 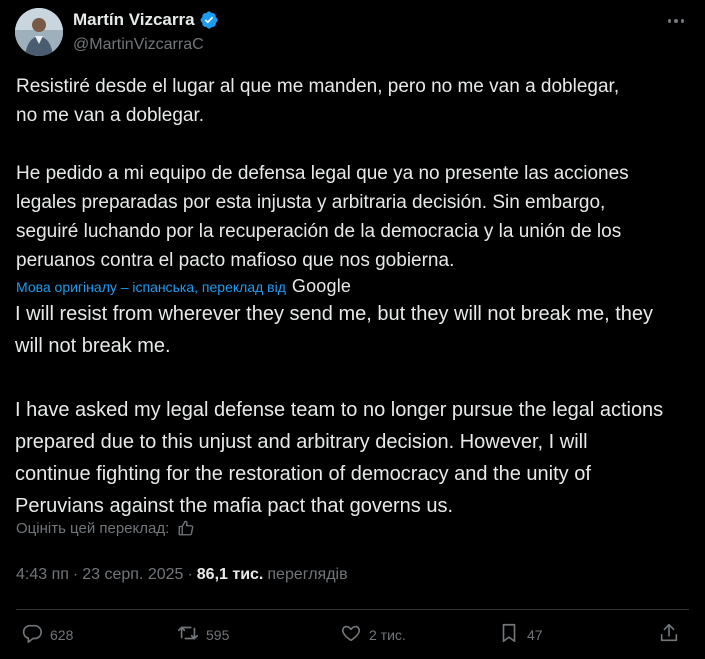 I want to click on author-name-row: Martín Vizcarra, so click(x=146, y=20).